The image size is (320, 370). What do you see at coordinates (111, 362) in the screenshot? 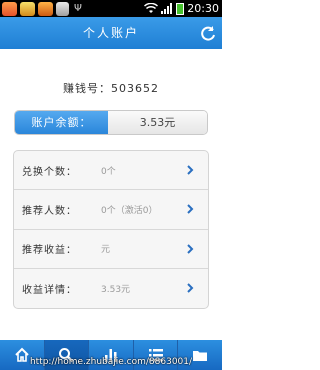
I see `watermark: http://home.zhubajie.com/8863001/` at bounding box center [111, 362].